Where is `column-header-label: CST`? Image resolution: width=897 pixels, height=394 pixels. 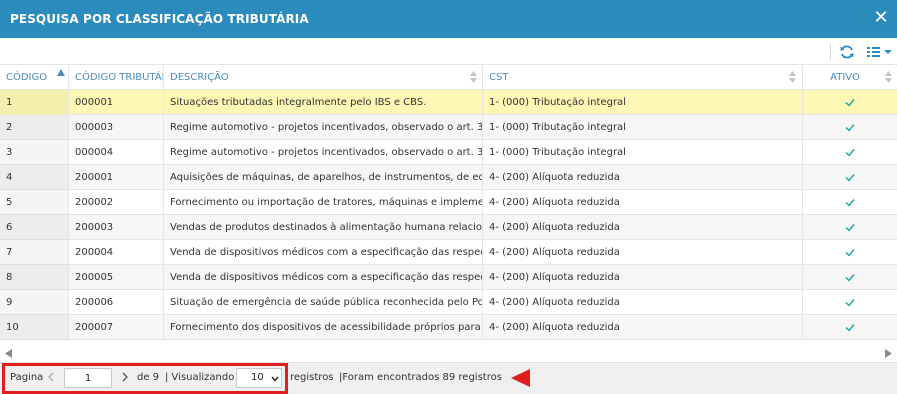 column-header-label: CST is located at coordinates (499, 77).